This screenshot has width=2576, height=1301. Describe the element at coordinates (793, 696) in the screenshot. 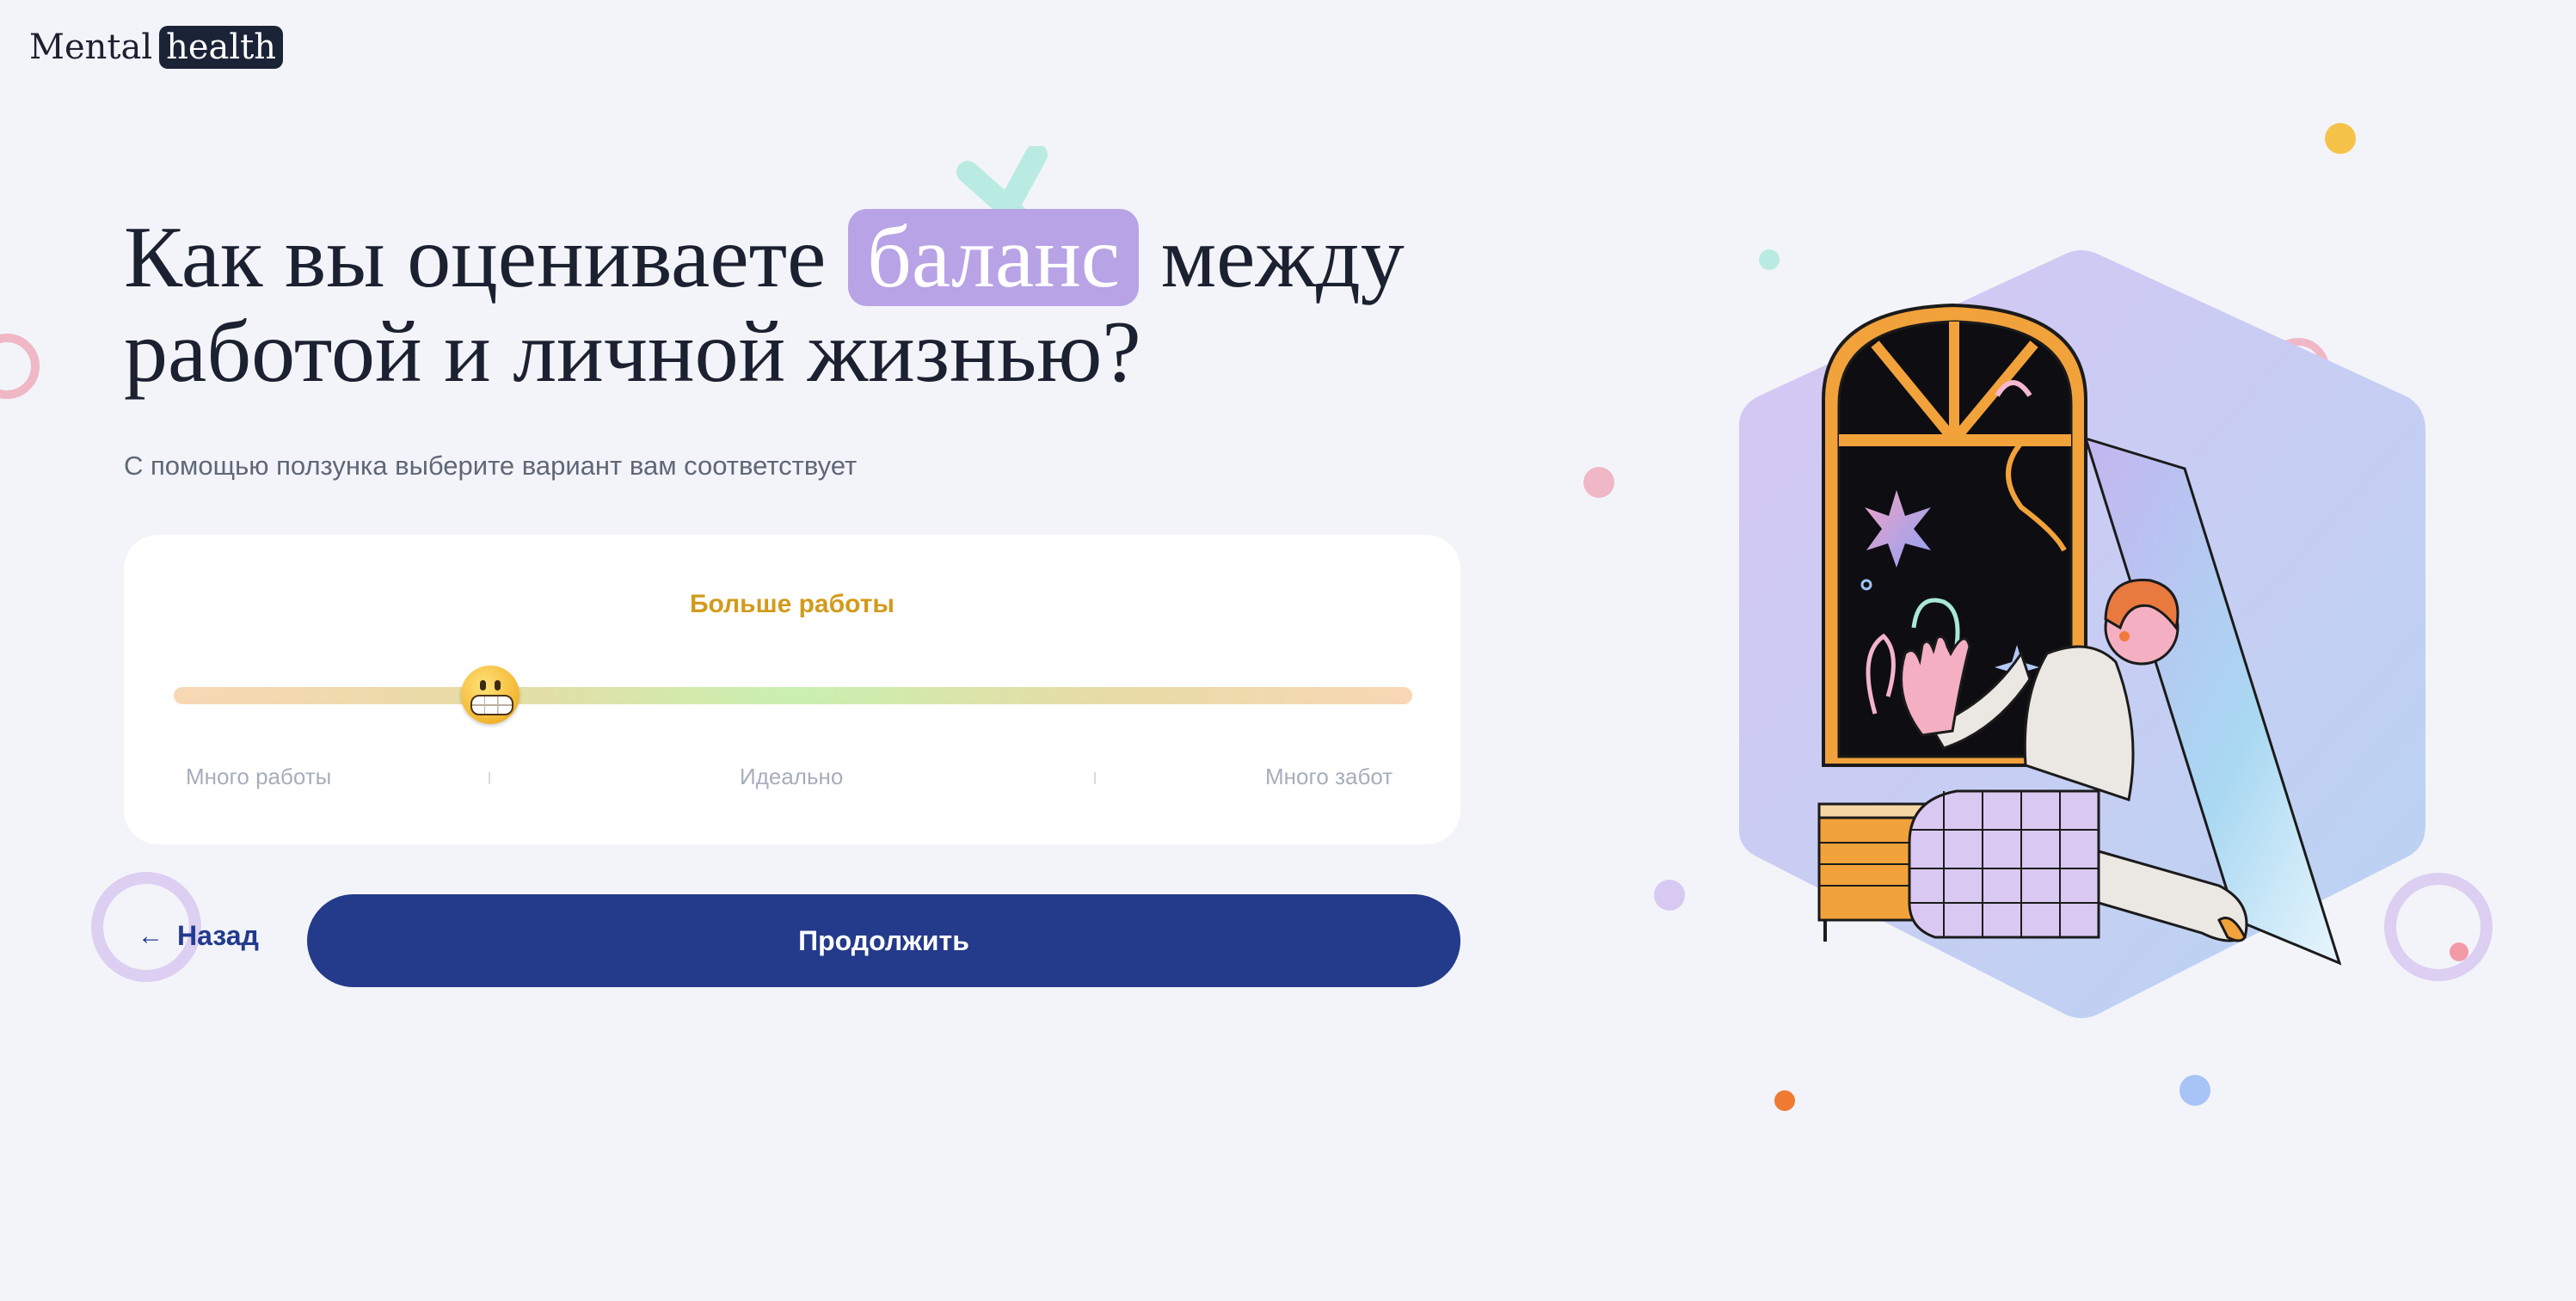

I see `balance-slider-track` at that location.